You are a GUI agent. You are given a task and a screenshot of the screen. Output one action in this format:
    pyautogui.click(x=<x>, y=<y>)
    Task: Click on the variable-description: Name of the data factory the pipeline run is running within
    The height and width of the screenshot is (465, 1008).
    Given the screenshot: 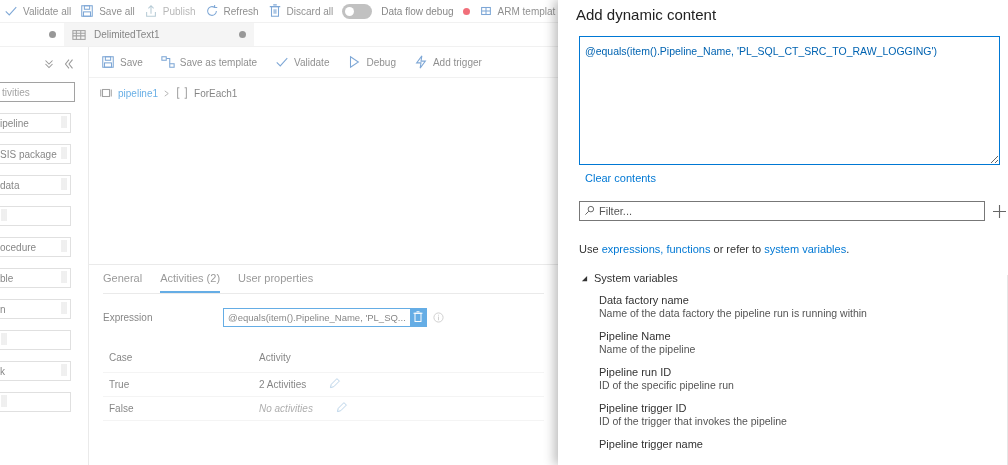 What is the action you would take?
    pyautogui.click(x=733, y=313)
    